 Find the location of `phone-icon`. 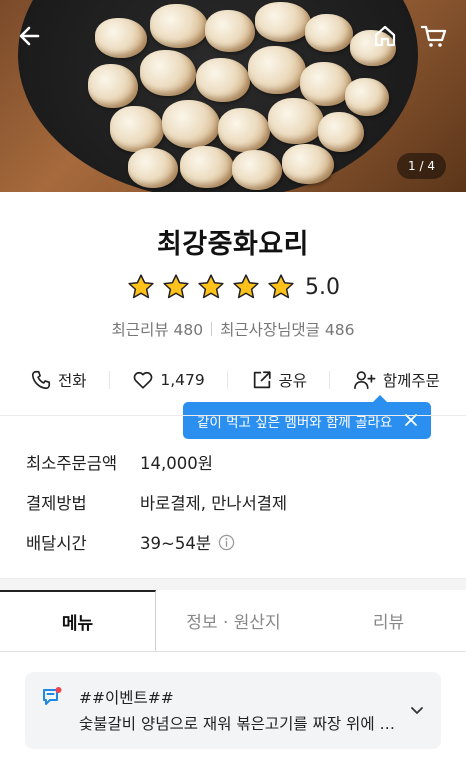

phone-icon is located at coordinates (41, 380).